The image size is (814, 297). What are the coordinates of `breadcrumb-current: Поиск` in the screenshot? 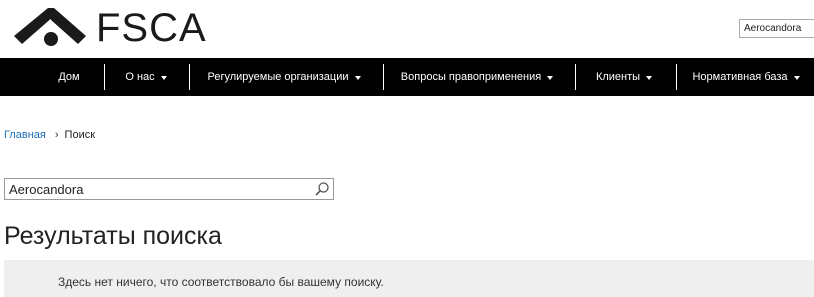 It's located at (80, 135).